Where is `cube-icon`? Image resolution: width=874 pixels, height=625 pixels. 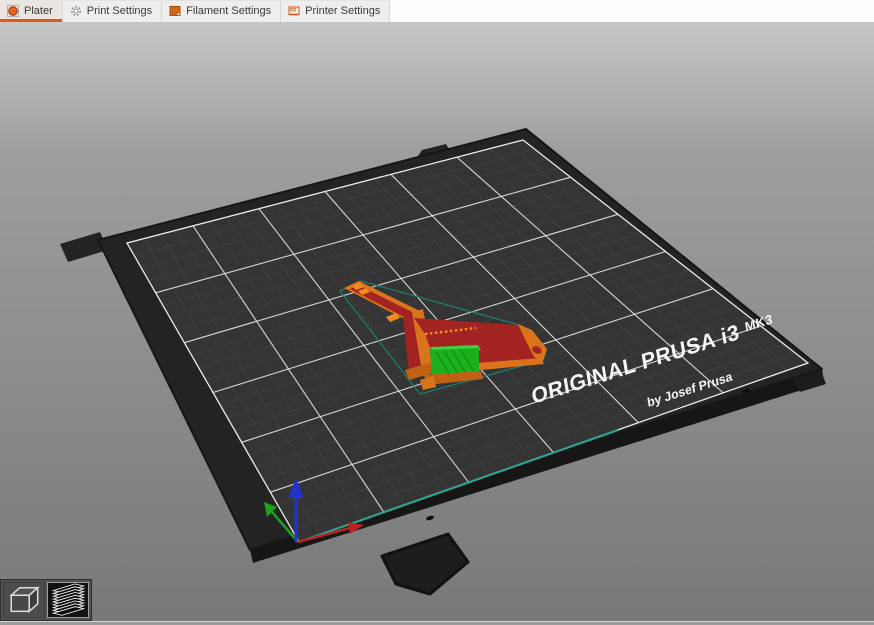
cube-icon is located at coordinates (24, 600).